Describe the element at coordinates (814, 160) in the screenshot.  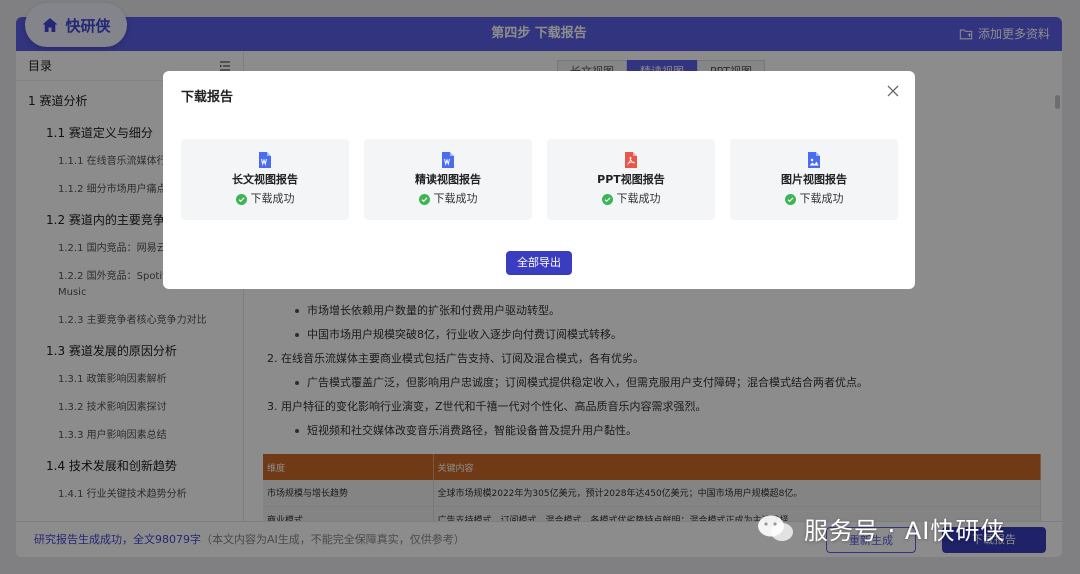
I see `image-doc-icon` at that location.